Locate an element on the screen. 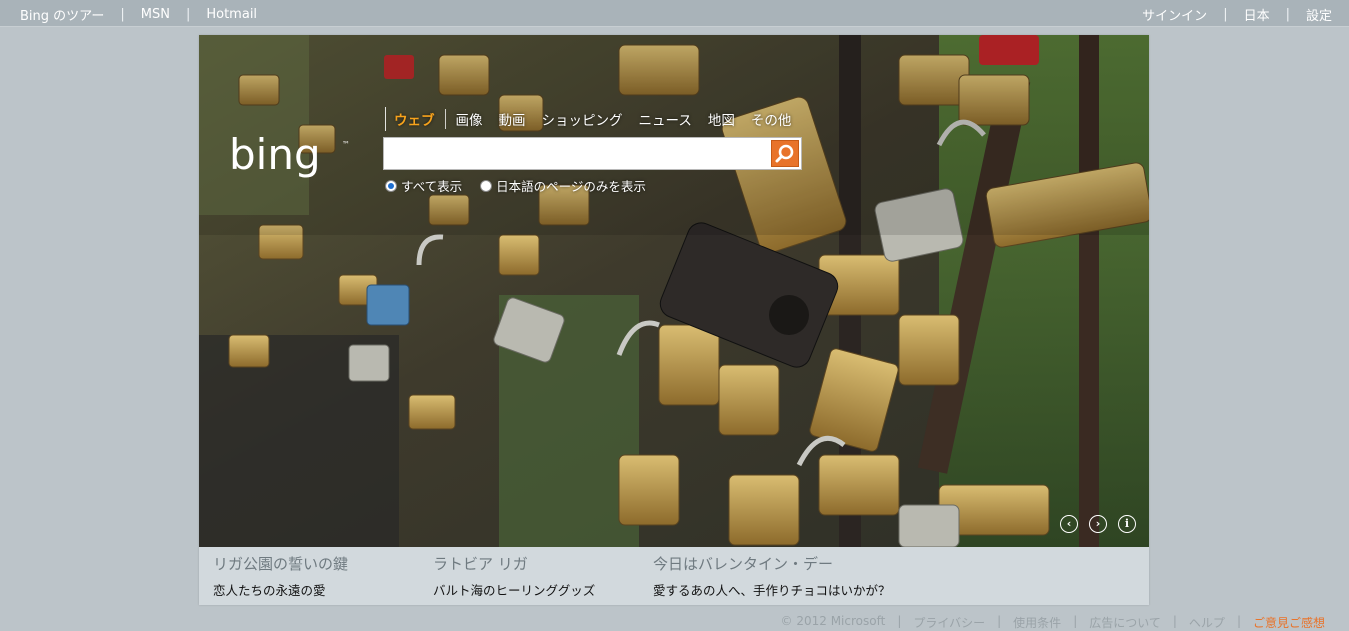  top-nav-right: サインイン | 日本 | 設定 is located at coordinates (1237, 14).